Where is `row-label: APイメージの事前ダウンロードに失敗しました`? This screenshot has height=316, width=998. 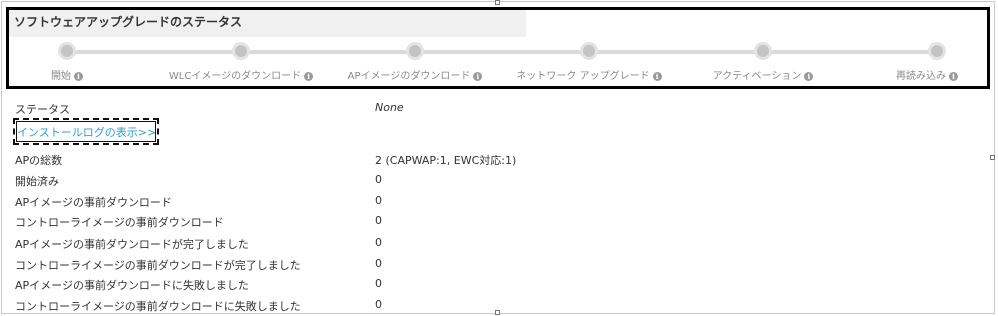
row-label: APイメージの事前ダウンロードに失敗しました is located at coordinates (132, 285).